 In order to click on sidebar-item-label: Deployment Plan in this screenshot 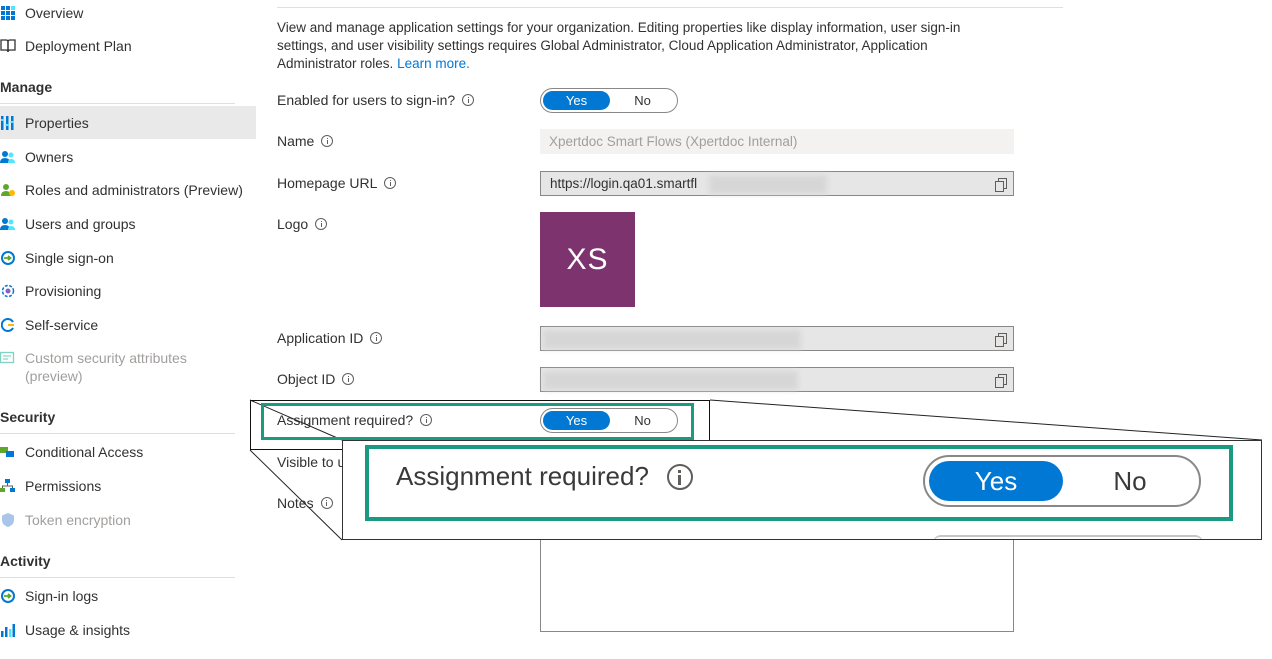, I will do `click(78, 45)`.